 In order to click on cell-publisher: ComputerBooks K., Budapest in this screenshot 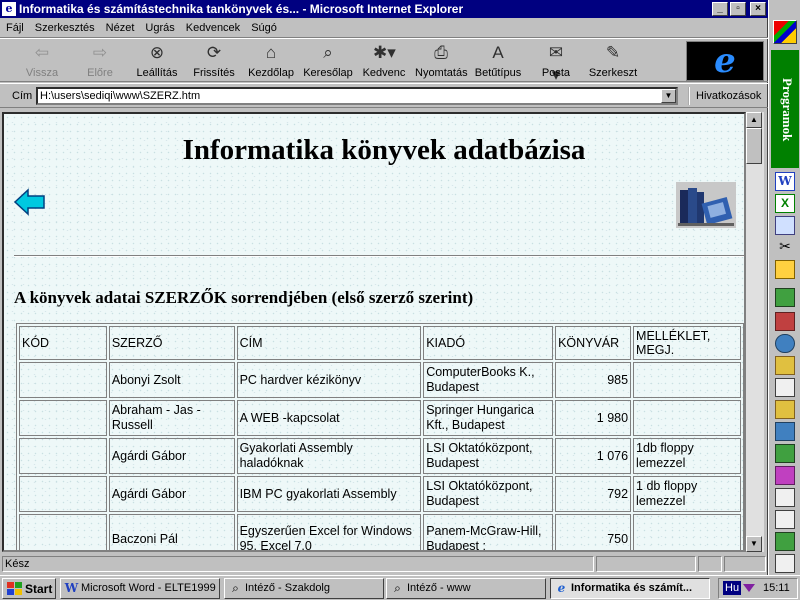, I will do `click(488, 380)`.